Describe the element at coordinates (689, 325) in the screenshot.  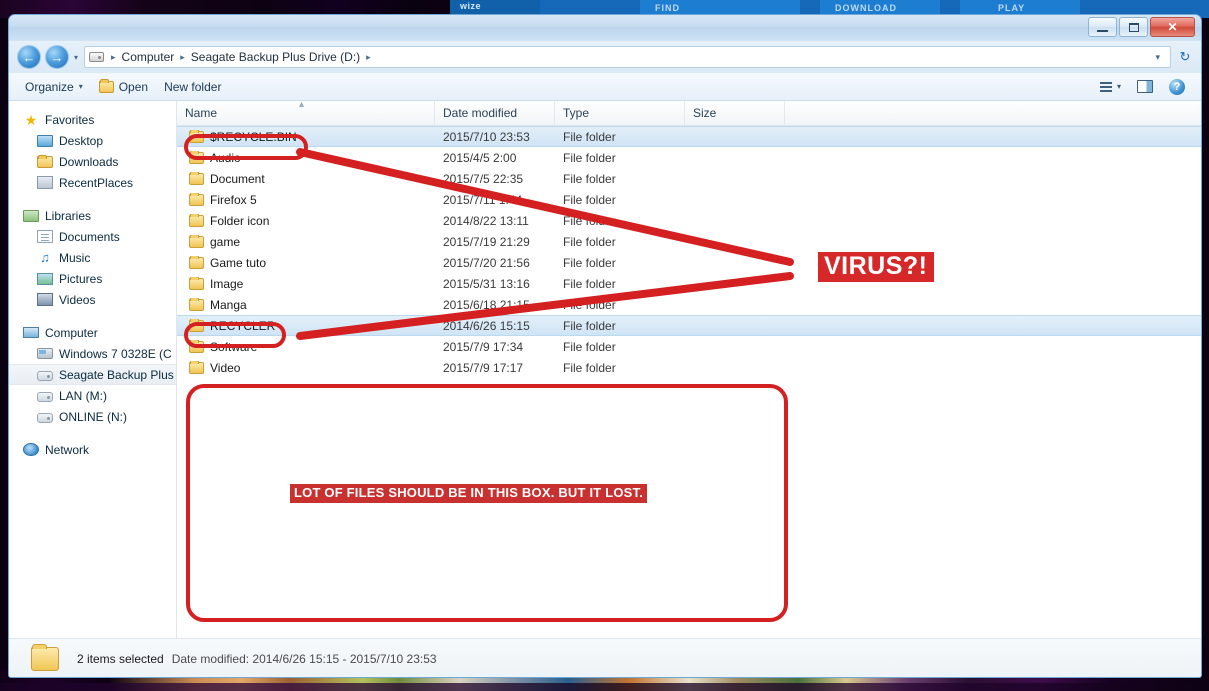
I see `table-row: RECYCLER 2014/6/26 15:15 File folder` at that location.